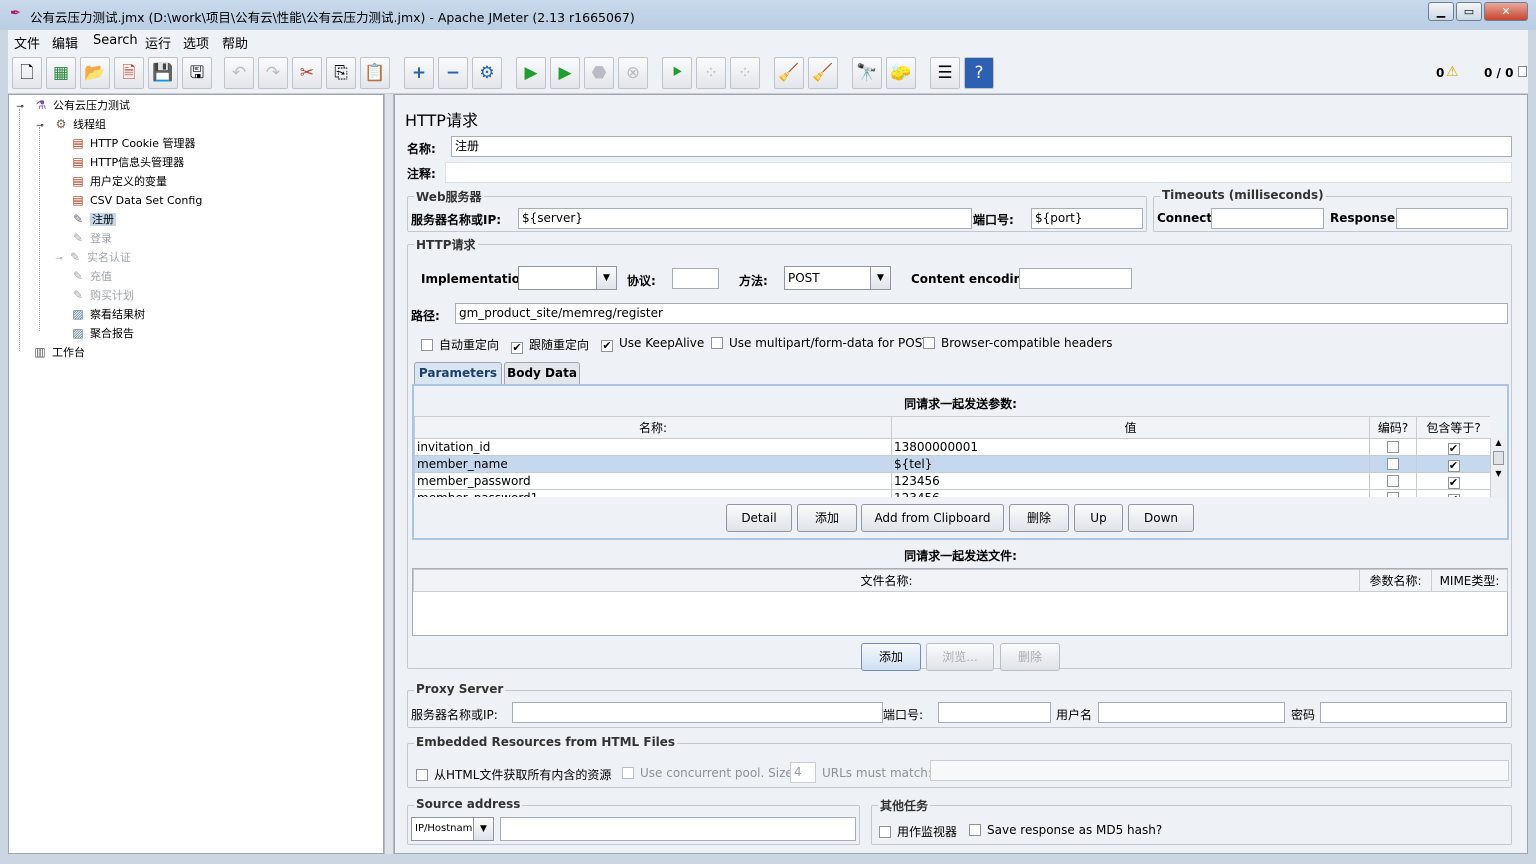 The image size is (1536, 864). I want to click on param-value-cell: 13800000001, so click(1130, 447).